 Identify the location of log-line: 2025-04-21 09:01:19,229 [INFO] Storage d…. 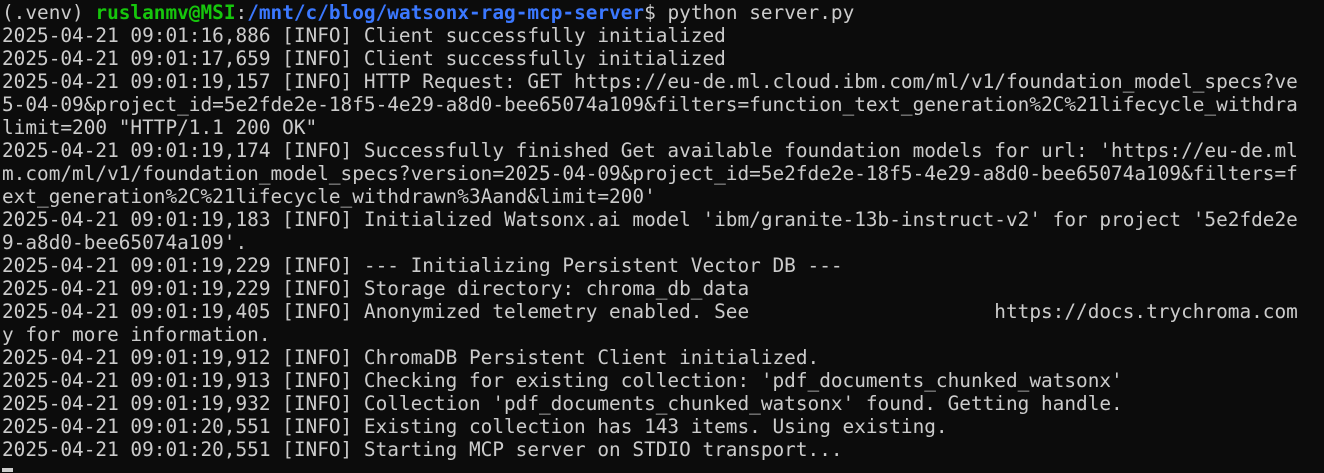
(376, 288).